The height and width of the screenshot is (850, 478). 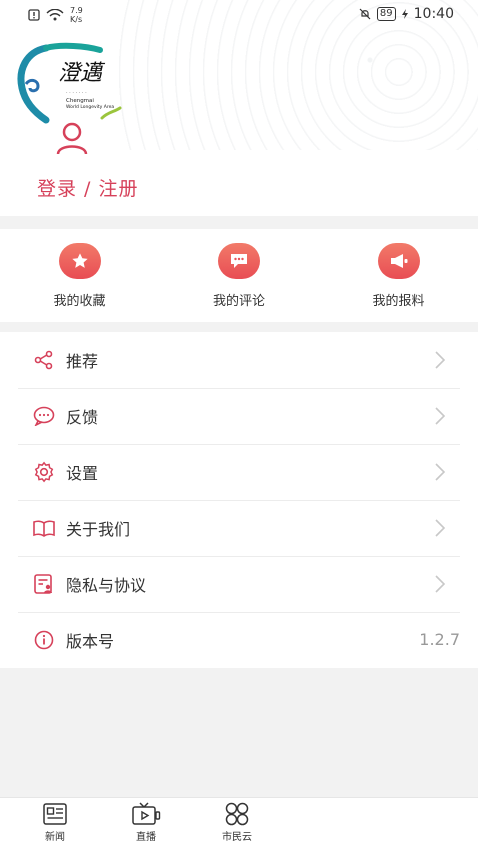 What do you see at coordinates (55, 814) in the screenshot?
I see `news-icon` at bounding box center [55, 814].